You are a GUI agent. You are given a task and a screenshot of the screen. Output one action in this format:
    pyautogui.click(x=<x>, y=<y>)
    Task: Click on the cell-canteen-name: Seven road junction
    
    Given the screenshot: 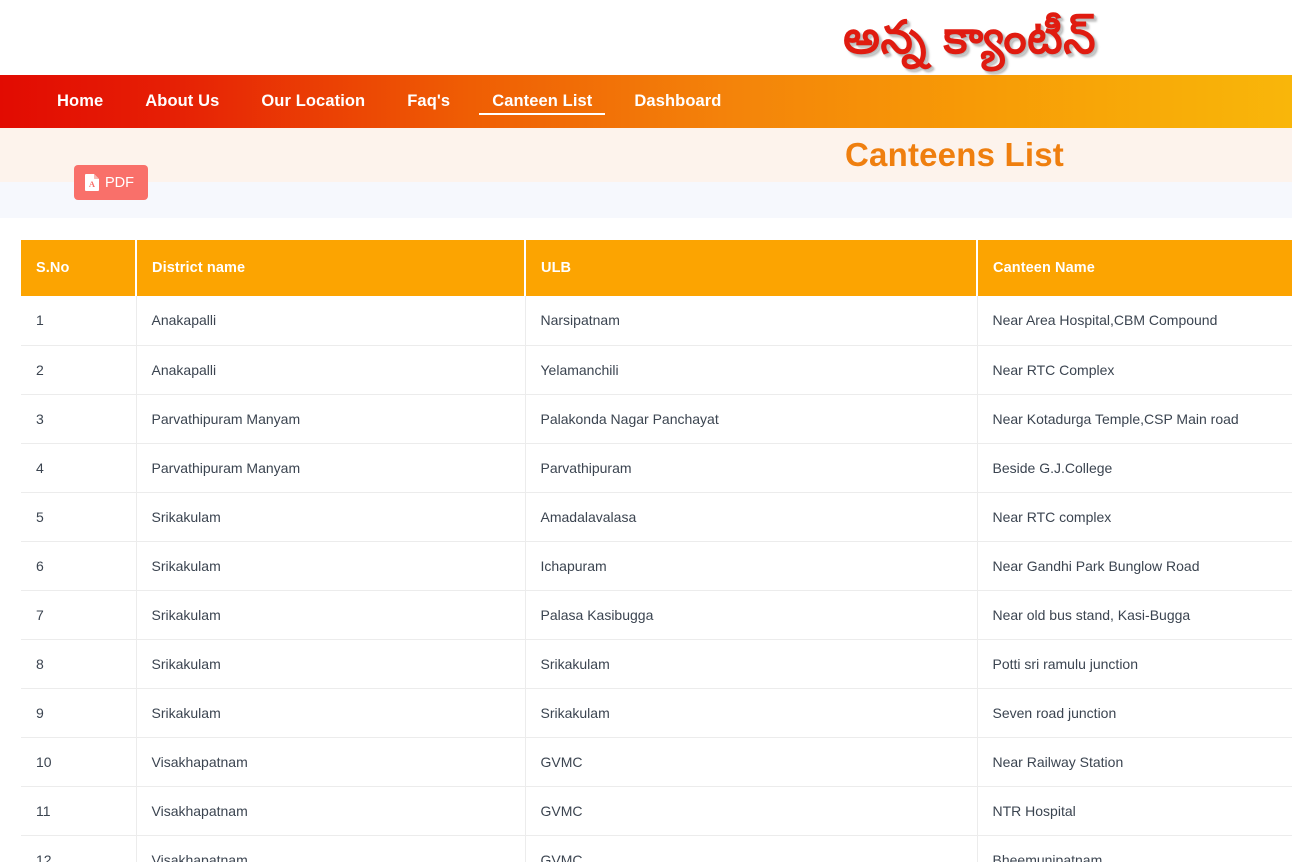 What is the action you would take?
    pyautogui.click(x=1134, y=713)
    